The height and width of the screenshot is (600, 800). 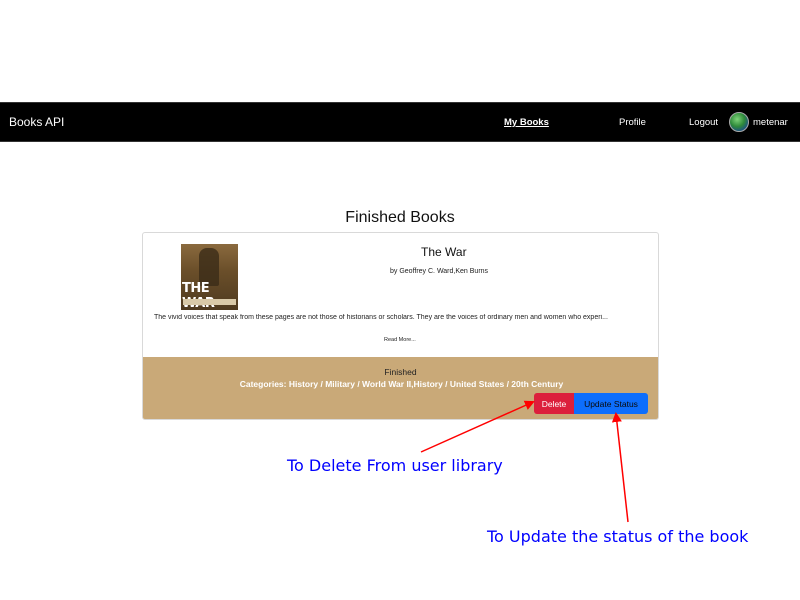 What do you see at coordinates (770, 122) in the screenshot?
I see `username-label: metenar` at bounding box center [770, 122].